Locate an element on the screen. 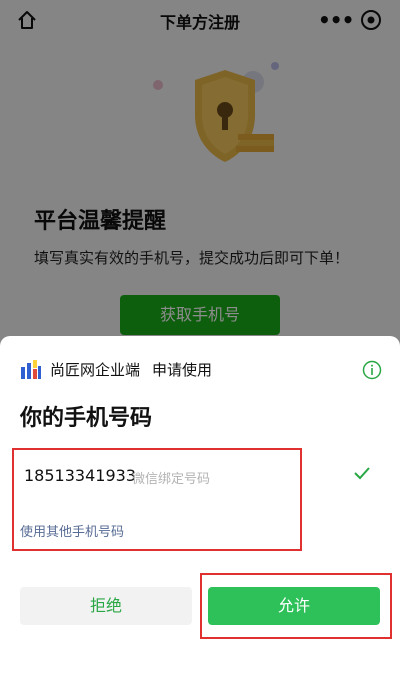 The height and width of the screenshot is (690, 400). request-action: 申请使用 is located at coordinates (182, 369).